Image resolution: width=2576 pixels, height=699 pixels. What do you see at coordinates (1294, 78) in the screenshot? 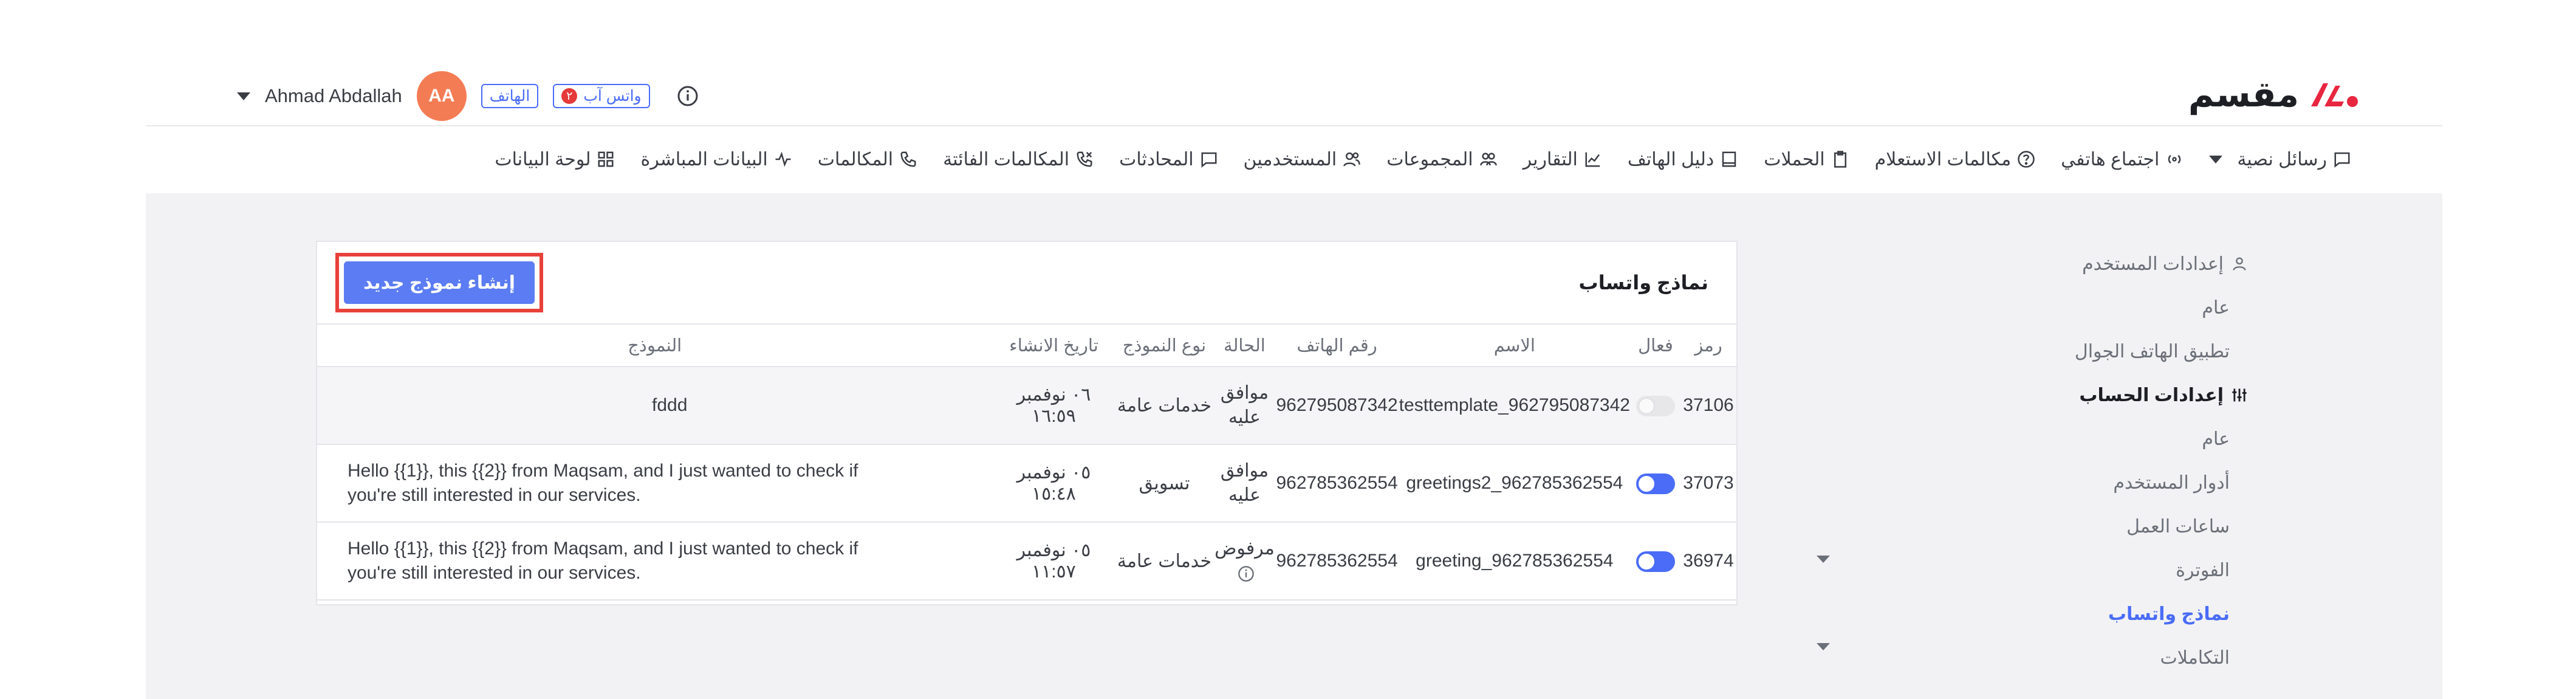
I see `top-header: مقسم Ahmad Abdallah AA الهاتف ٢ واتس آب` at bounding box center [1294, 78].